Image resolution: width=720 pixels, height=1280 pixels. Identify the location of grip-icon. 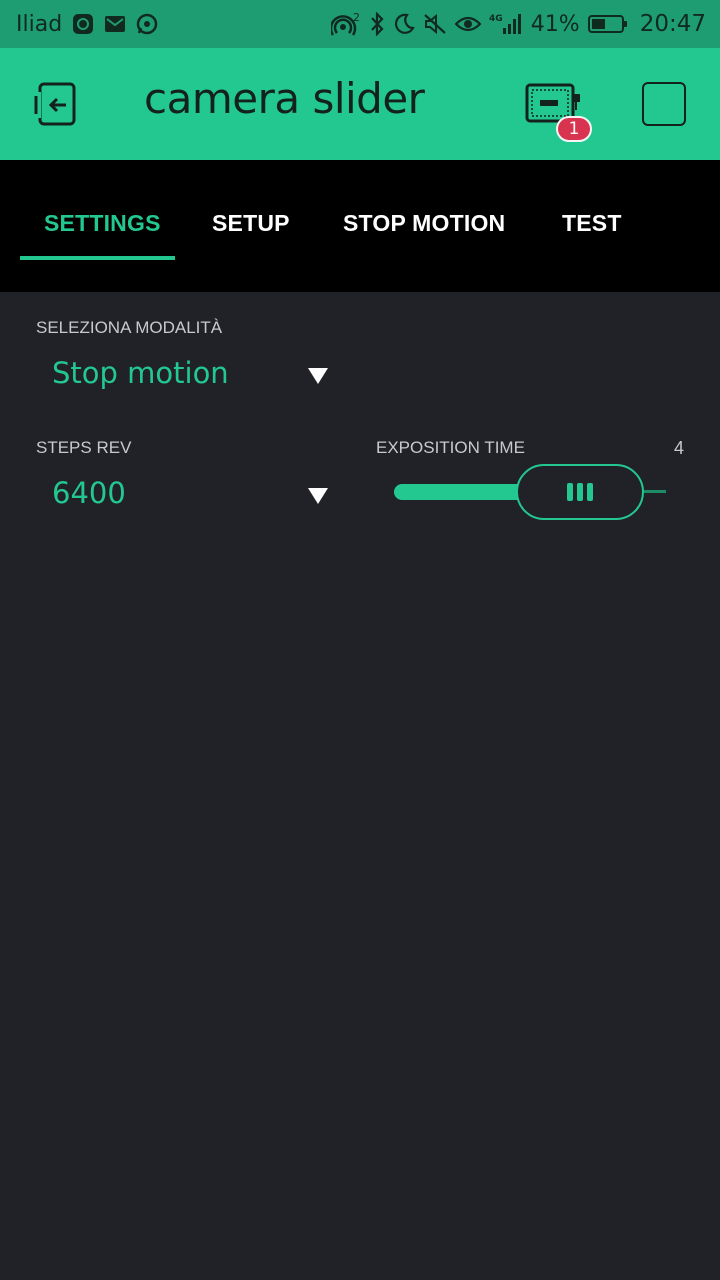
(580, 492).